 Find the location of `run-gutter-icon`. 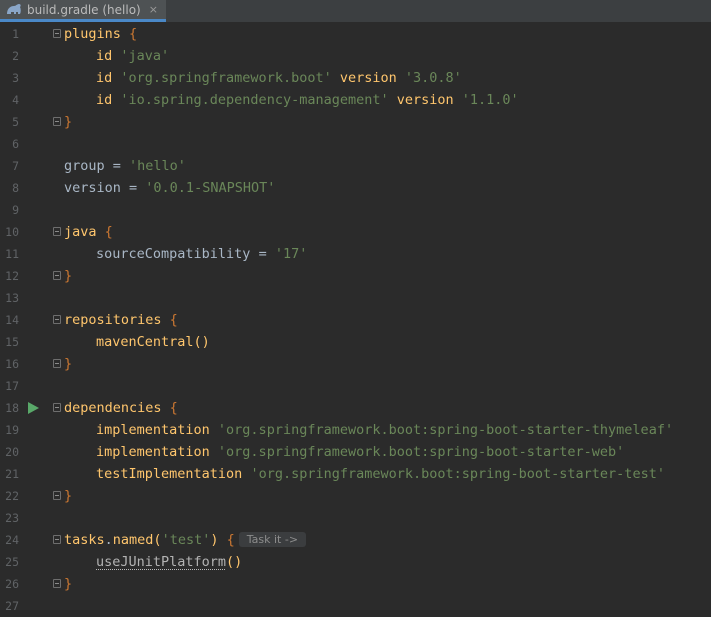

run-gutter-icon is located at coordinates (33, 408).